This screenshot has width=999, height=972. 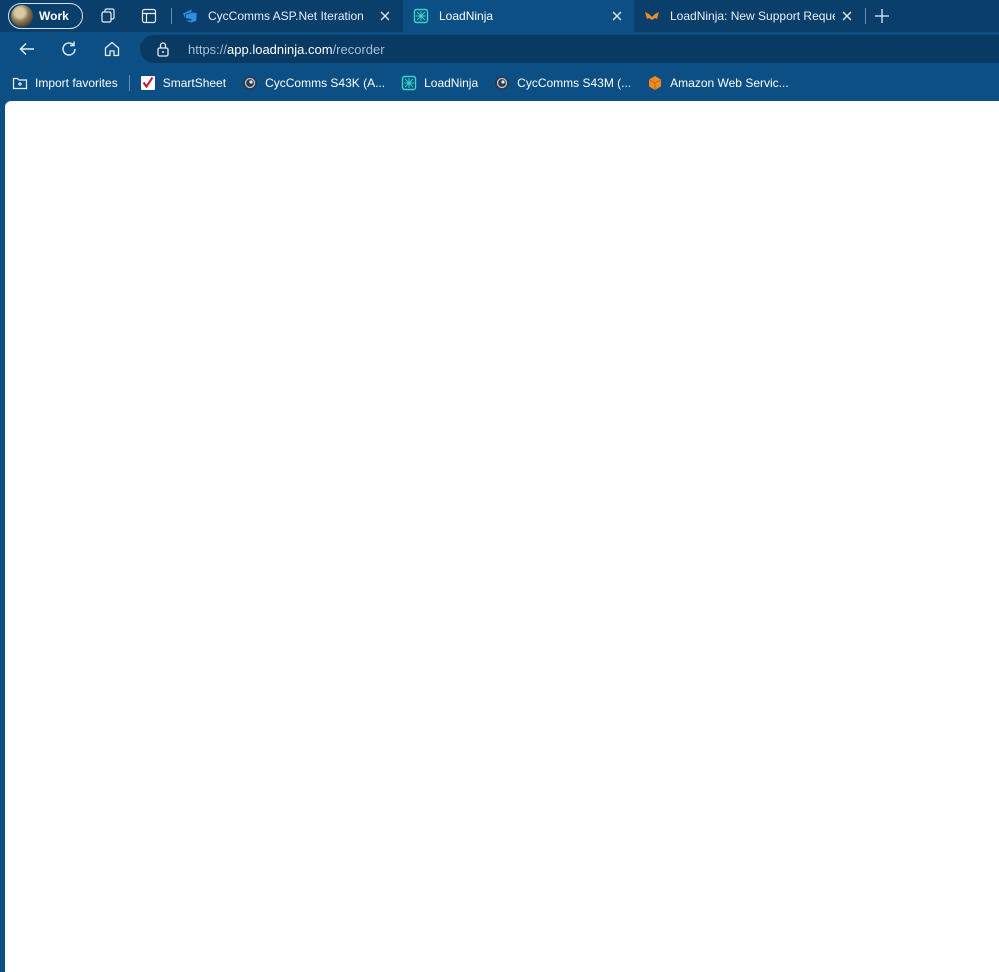 I want to click on import-favorites-icon, so click(x=20, y=83).